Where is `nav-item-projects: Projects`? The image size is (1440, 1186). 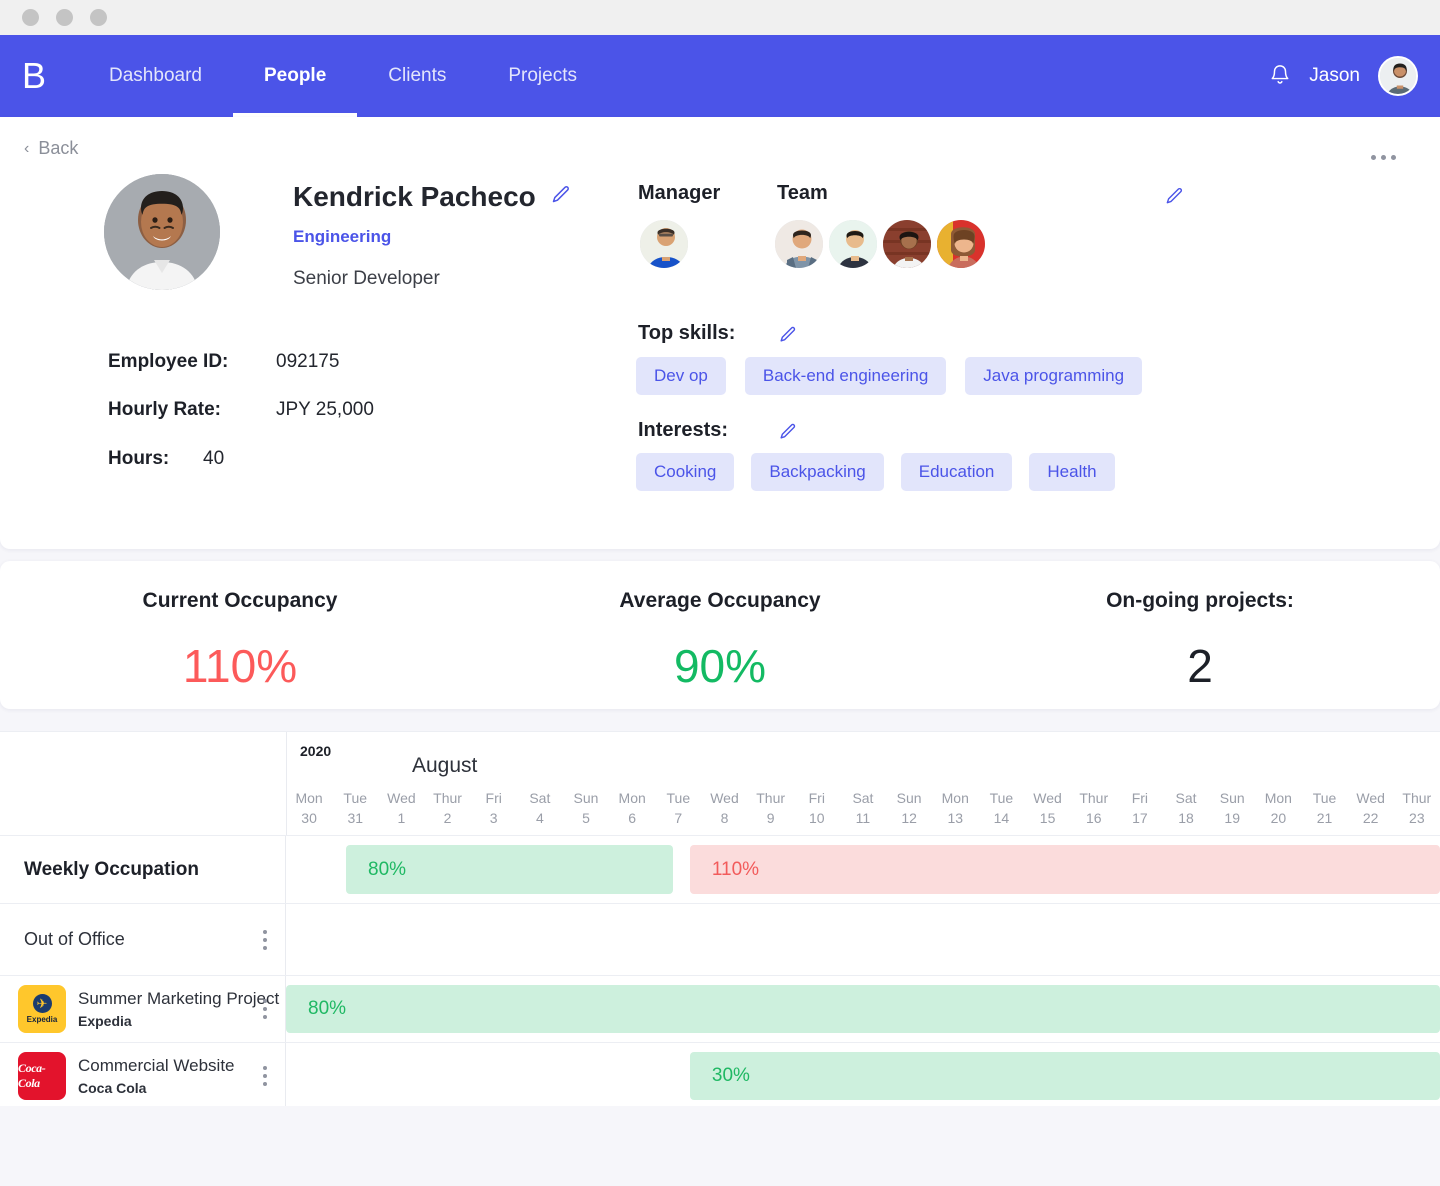
nav-item-projects: Projects is located at coordinates (542, 76).